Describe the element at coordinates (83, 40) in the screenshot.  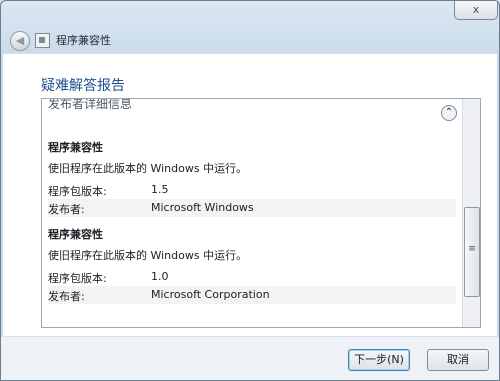
I see `window-title: 程序兼容性` at that location.